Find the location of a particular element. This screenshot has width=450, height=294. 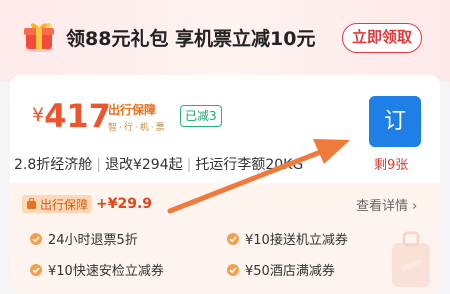

bag-icon is located at coordinates (31, 203).